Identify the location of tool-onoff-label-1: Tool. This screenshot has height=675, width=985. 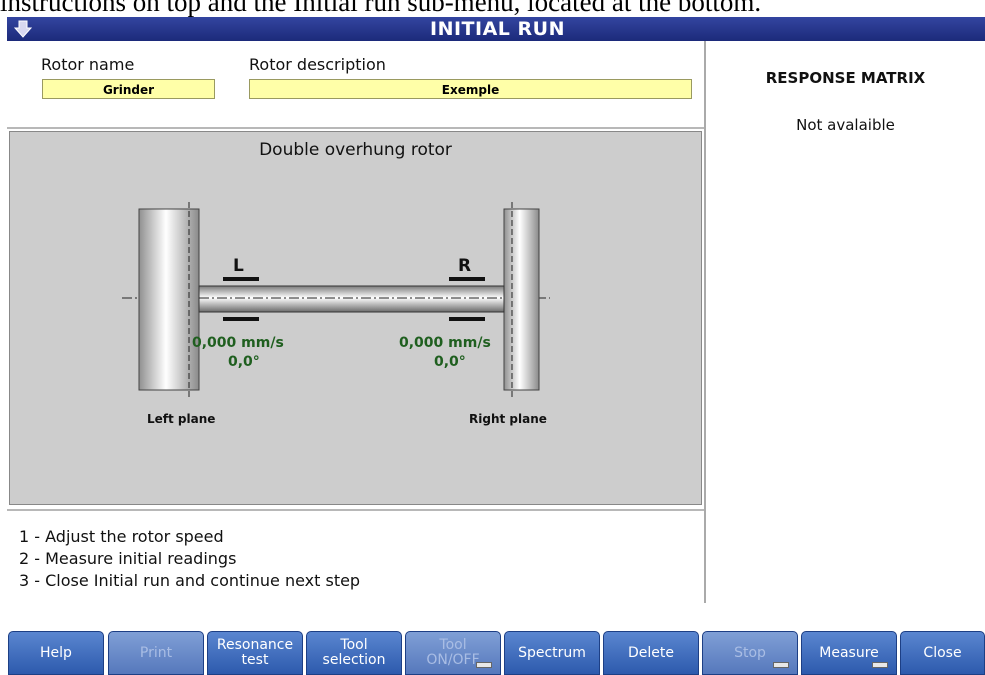
(453, 645).